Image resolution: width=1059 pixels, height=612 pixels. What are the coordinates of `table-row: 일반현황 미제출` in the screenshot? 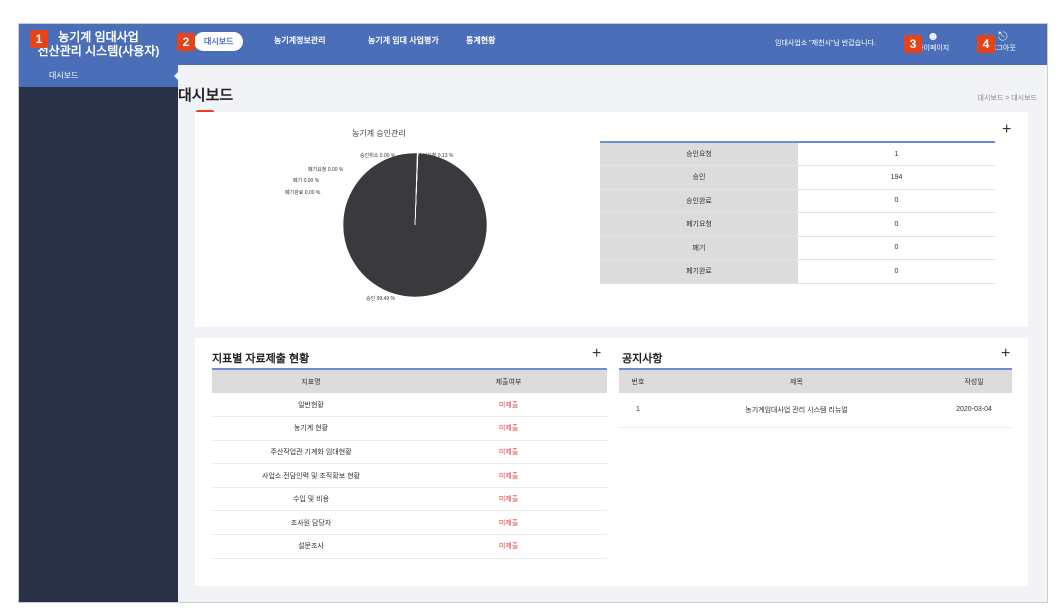 It's located at (409, 405).